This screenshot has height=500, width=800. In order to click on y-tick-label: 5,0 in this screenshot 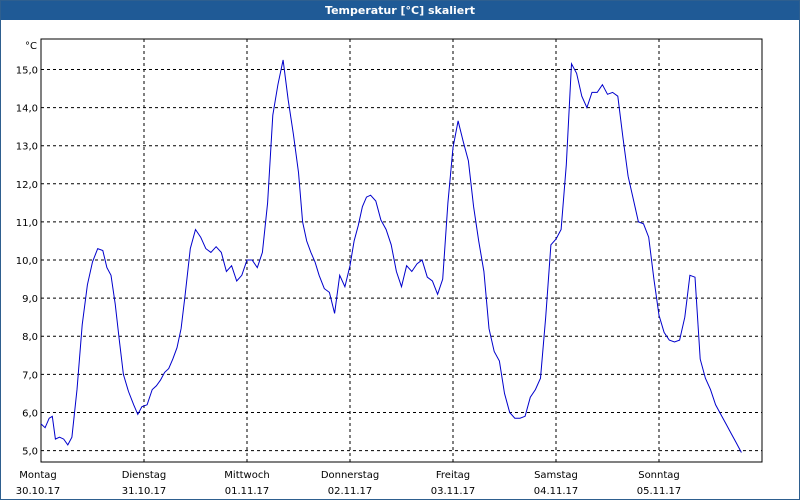, I will do `click(30, 452)`.